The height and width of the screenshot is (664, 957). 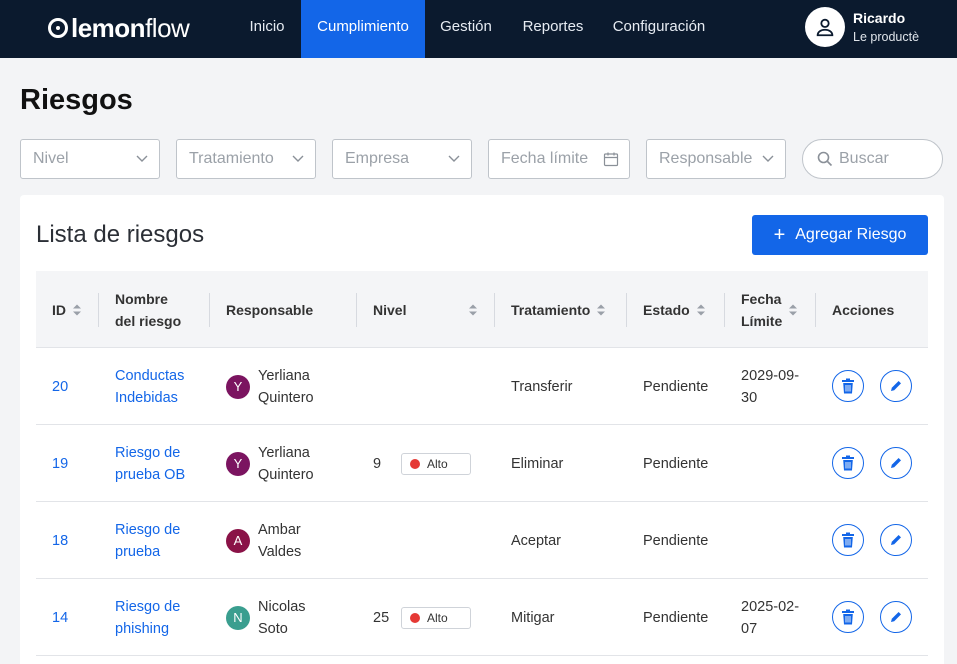 I want to click on logo-text-bold: lemon, so click(x=108, y=27).